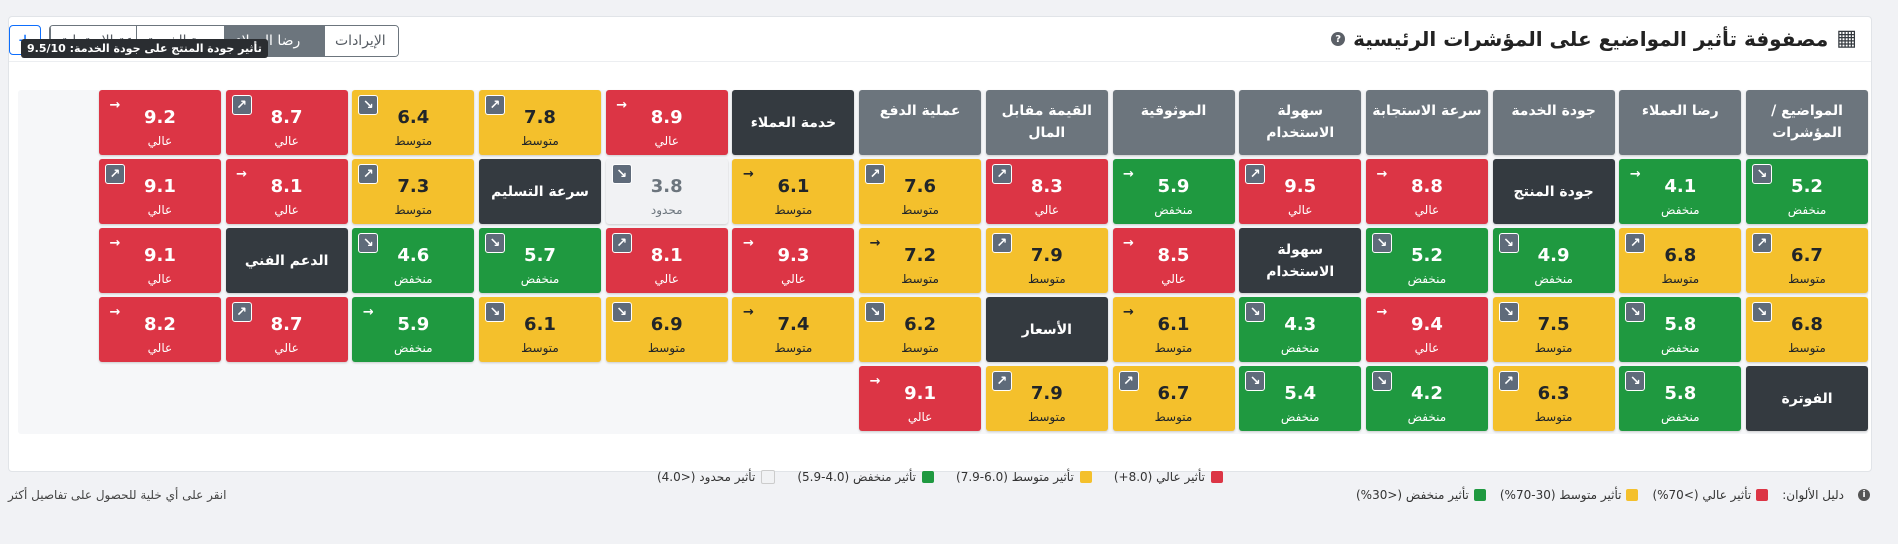 Image resolution: width=1898 pixels, height=544 pixels. I want to click on guide-swatch-medium, so click(1632, 495).